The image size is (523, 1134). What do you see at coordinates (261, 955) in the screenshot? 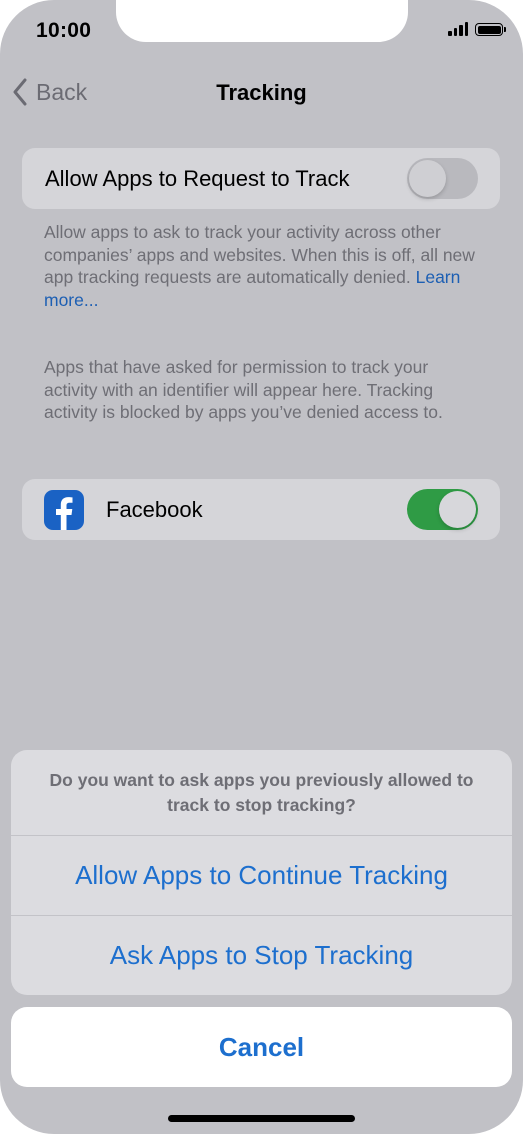
I see `ask-stop-tracking-button: Ask Apps to Stop Tracking` at bounding box center [261, 955].